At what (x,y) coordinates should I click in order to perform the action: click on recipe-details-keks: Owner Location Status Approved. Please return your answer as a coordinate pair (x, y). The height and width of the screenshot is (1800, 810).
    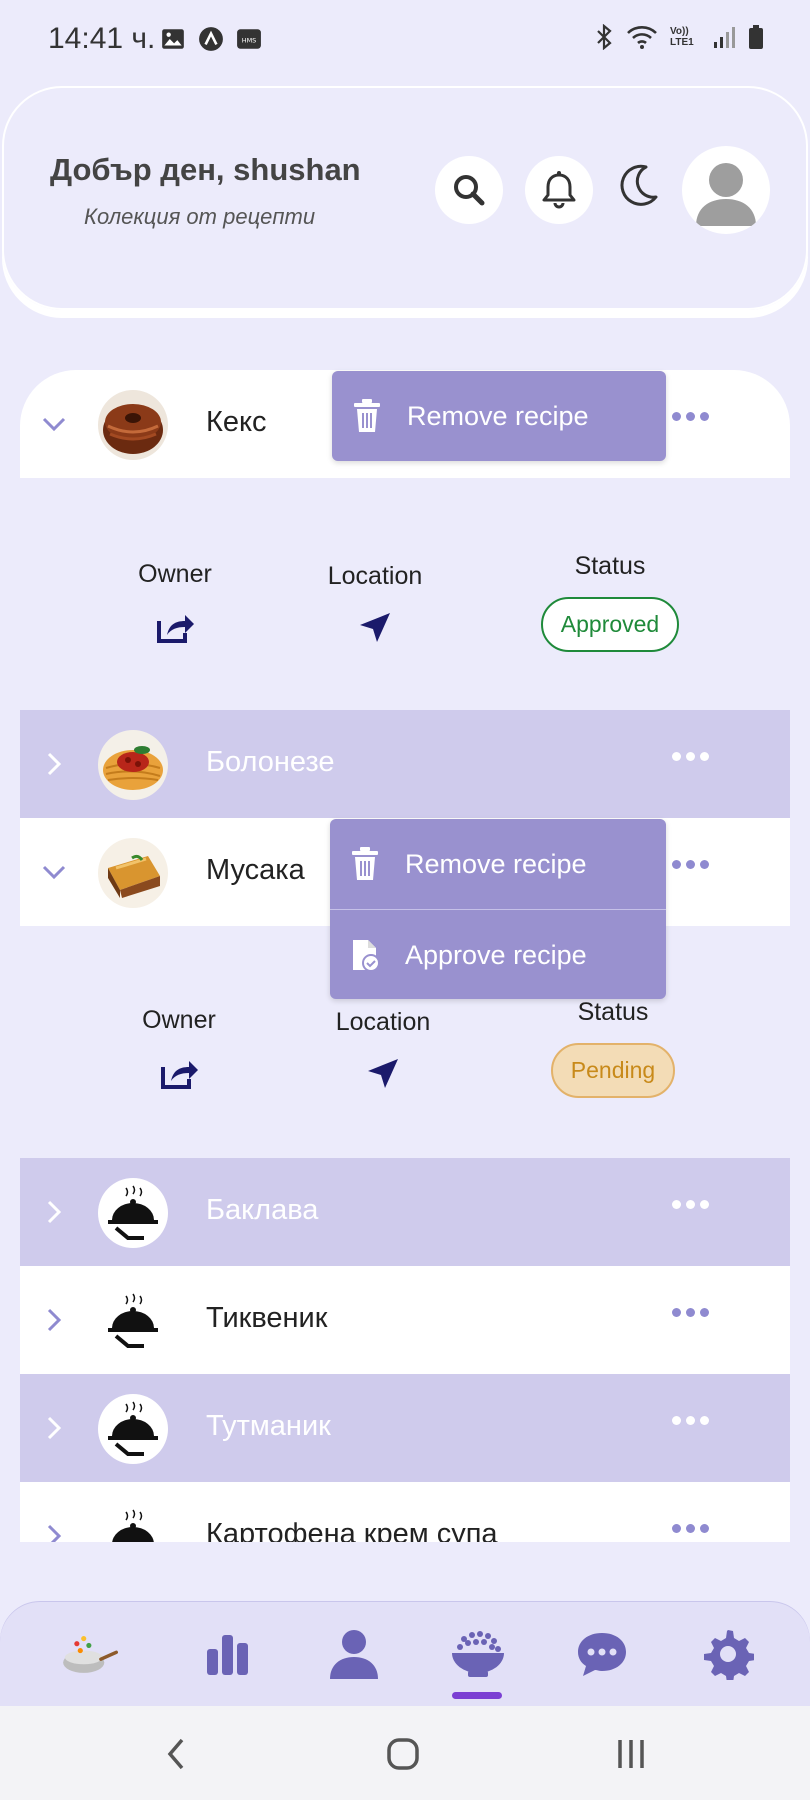
    Looking at the image, I should click on (405, 594).